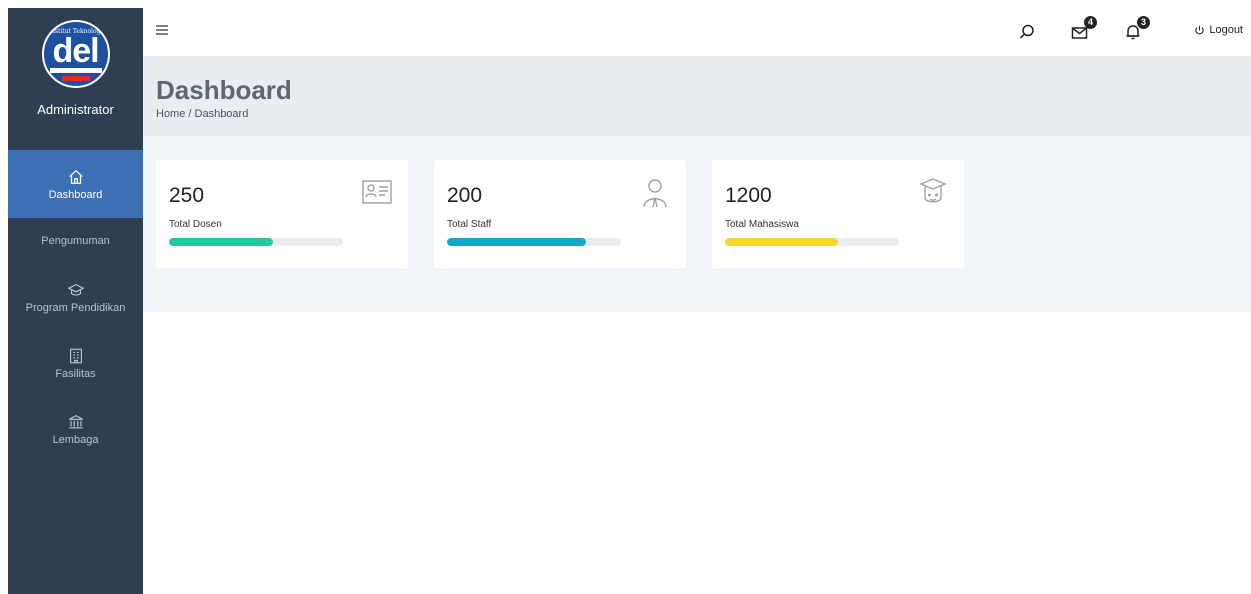  What do you see at coordinates (560, 214) in the screenshot?
I see `stat-card-staff: 200 Total Staff` at bounding box center [560, 214].